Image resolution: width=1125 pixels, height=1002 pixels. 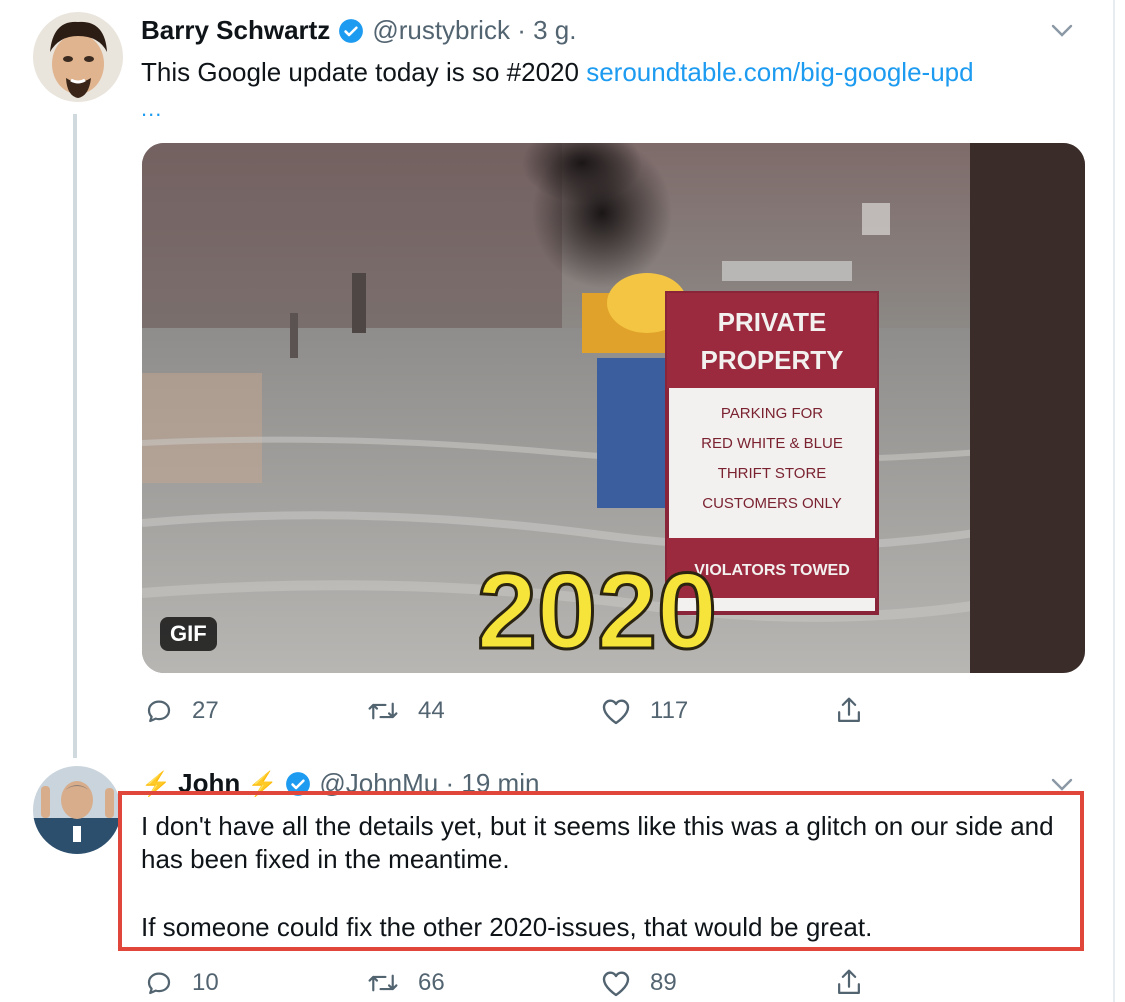 What do you see at coordinates (431, 710) in the screenshot?
I see `retweet-count: 44` at bounding box center [431, 710].